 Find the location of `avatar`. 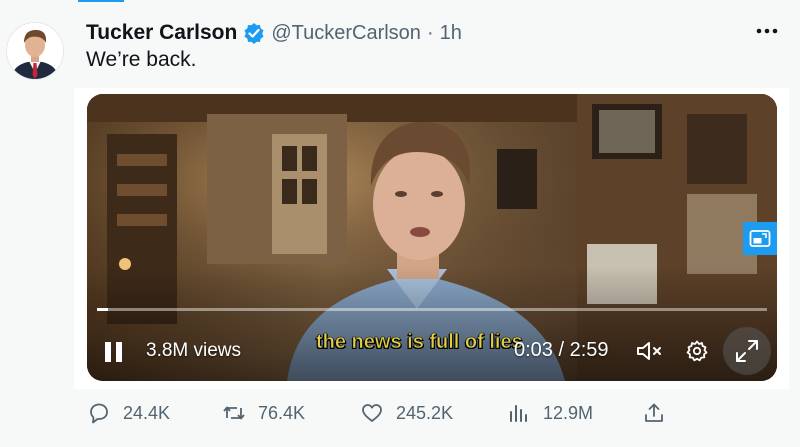

avatar is located at coordinates (35, 51).